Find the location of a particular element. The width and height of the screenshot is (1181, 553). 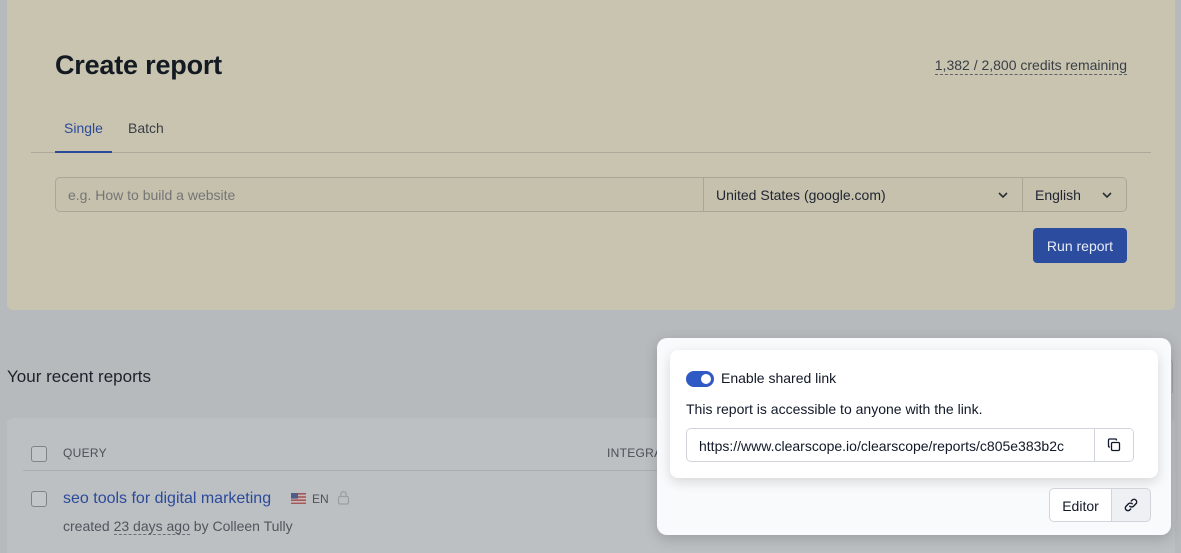

lock-icon is located at coordinates (343, 498).